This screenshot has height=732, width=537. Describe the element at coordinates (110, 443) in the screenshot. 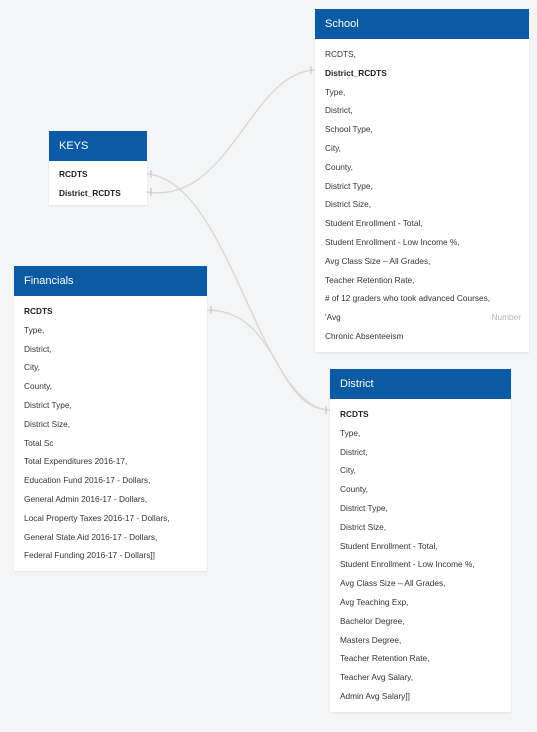

I see `field-total-sc: Total Sc` at that location.